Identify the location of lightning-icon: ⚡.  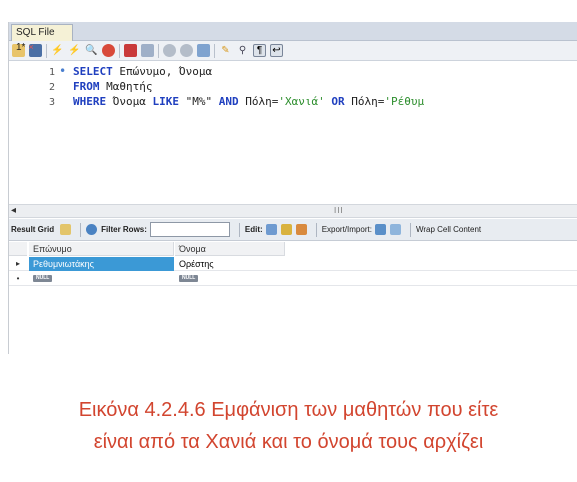
(57, 50).